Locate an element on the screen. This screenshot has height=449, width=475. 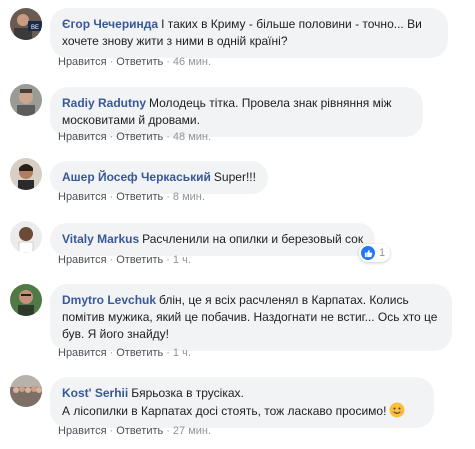
comment-time: 48 мин. is located at coordinates (192, 137).